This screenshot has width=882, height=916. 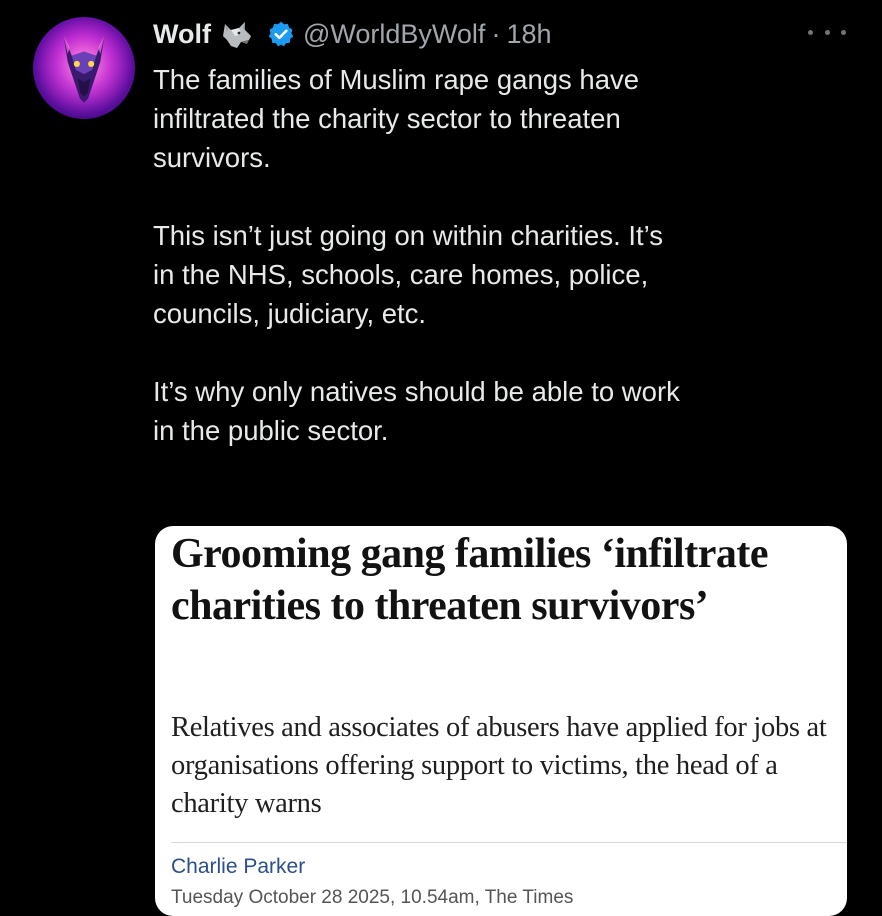 I want to click on avatar, so click(x=84, y=68).